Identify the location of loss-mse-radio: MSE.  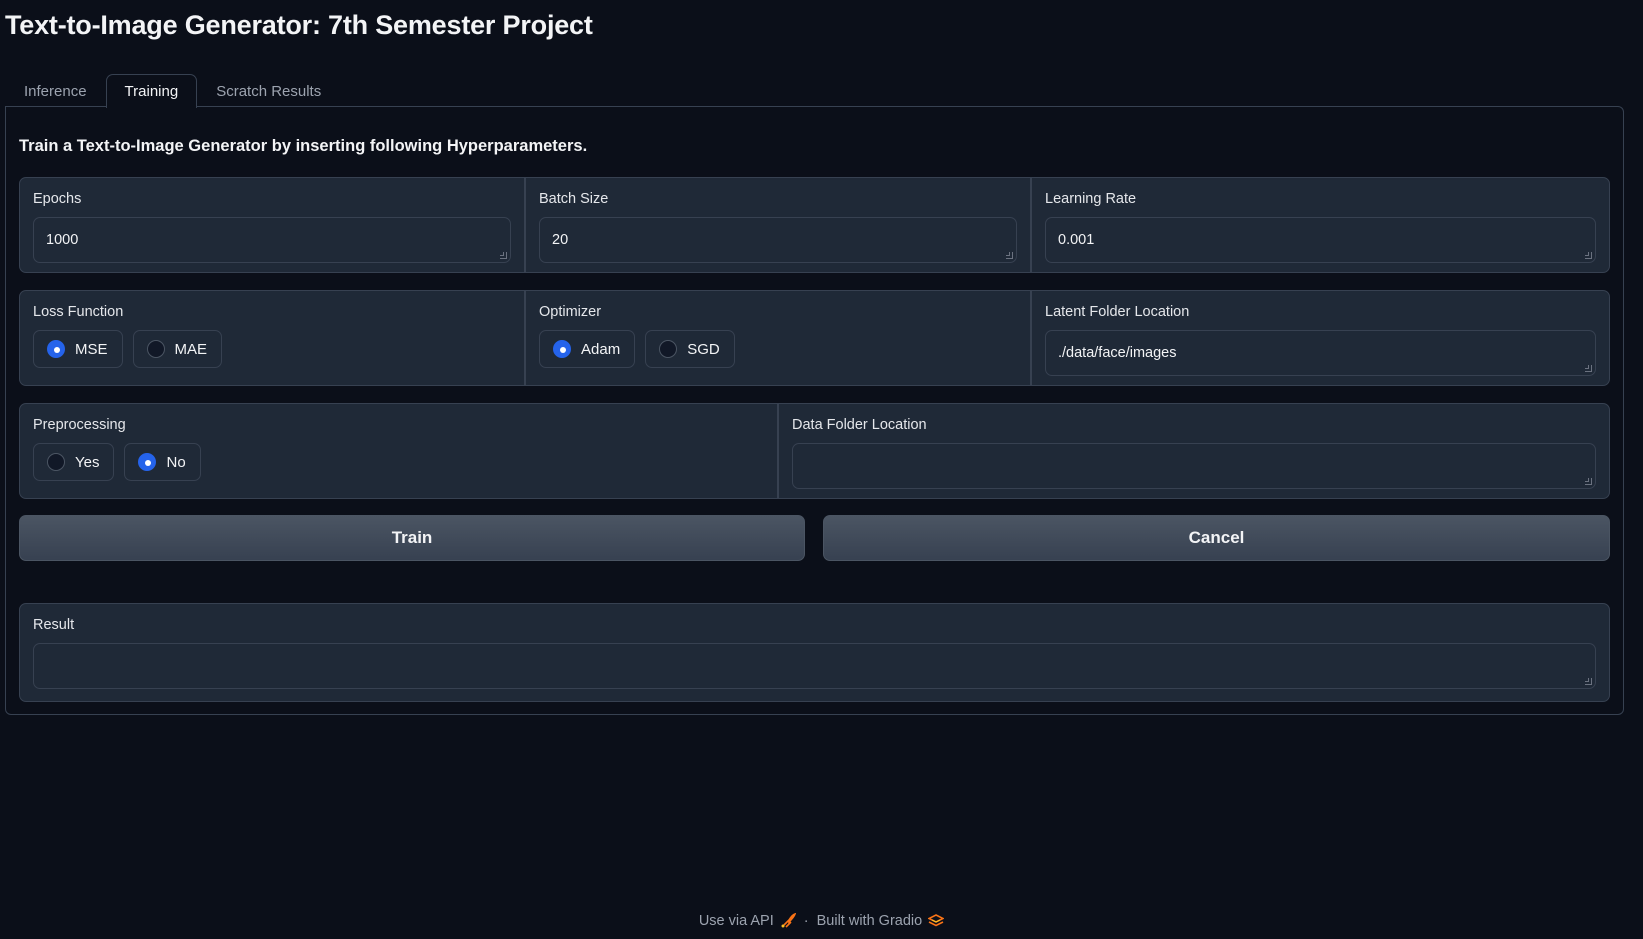
(78, 349).